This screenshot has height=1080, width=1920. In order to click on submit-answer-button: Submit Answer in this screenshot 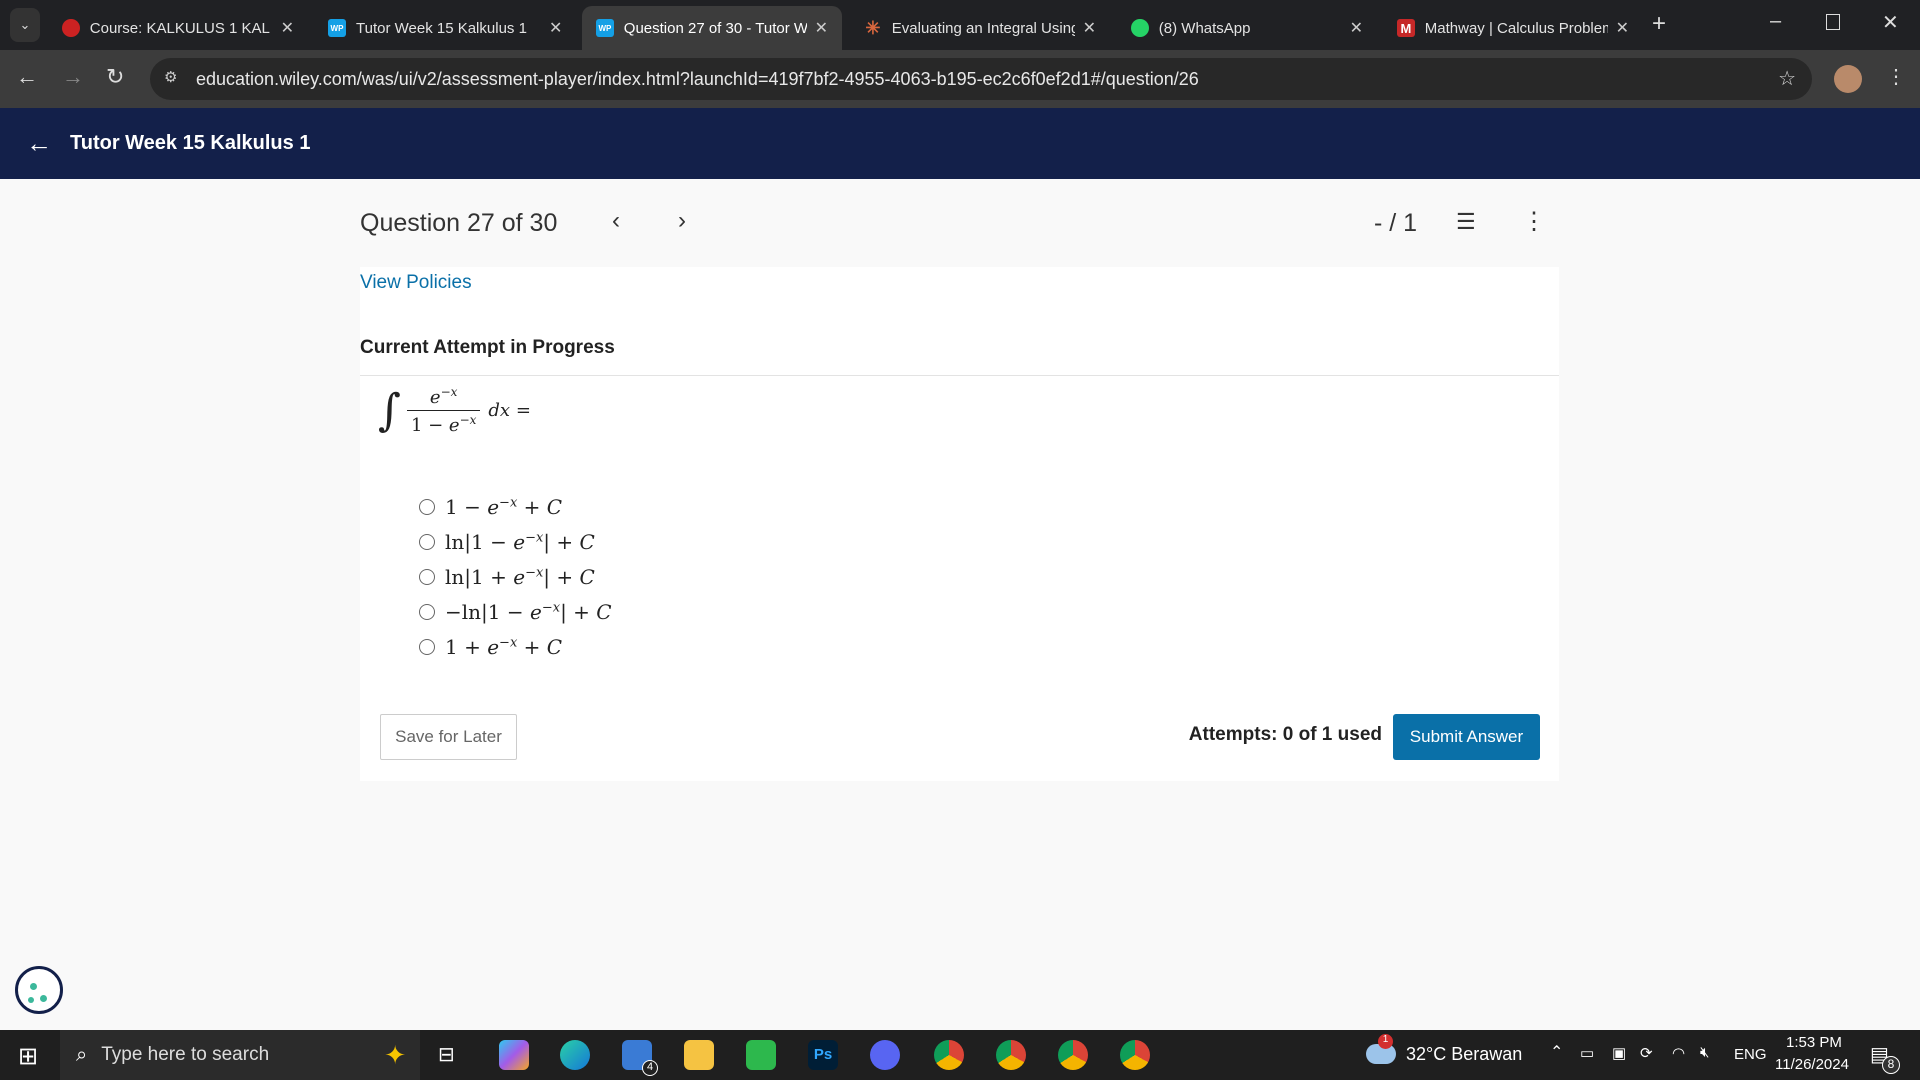, I will do `click(1466, 737)`.